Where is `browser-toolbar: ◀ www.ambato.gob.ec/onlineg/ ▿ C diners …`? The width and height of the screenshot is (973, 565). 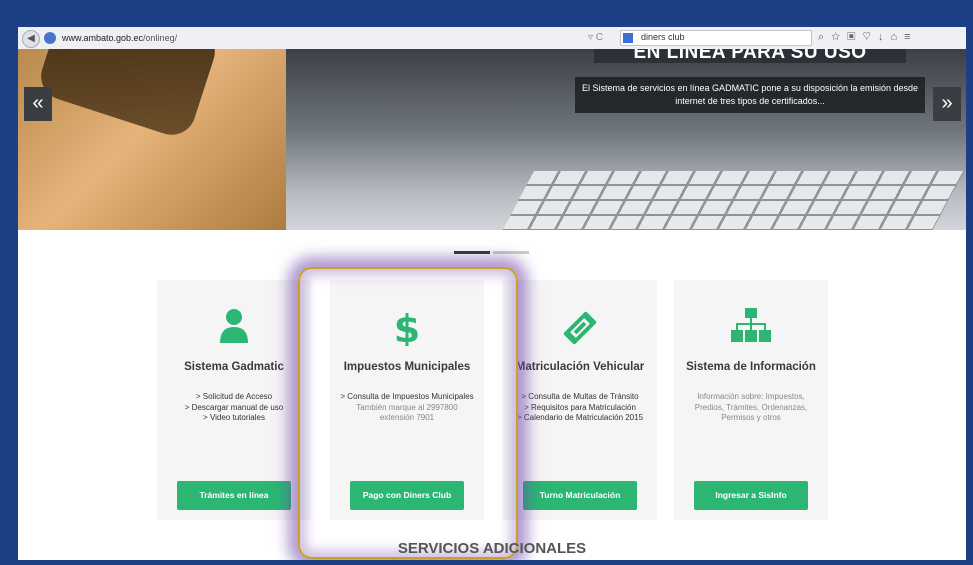
browser-toolbar: ◀ www.ambato.gob.ec/onlineg/ ▿ C diners … is located at coordinates (492, 38).